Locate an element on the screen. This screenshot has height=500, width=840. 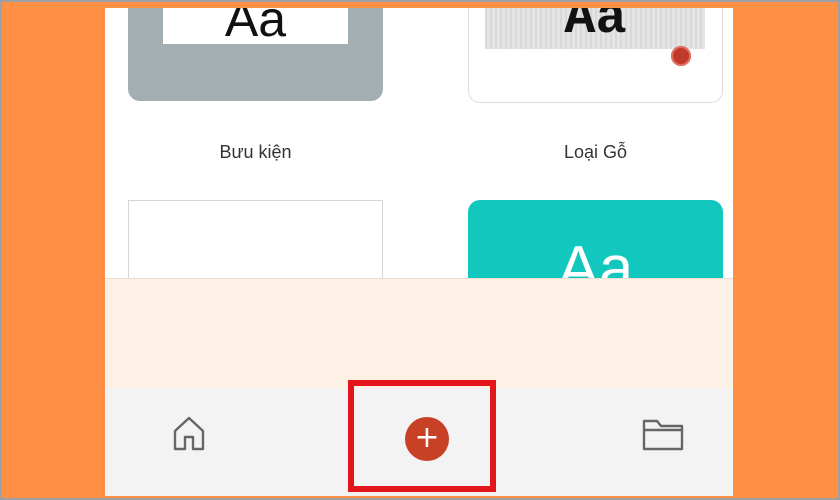
template-card-loai-go: Aa is located at coordinates (595, 55).